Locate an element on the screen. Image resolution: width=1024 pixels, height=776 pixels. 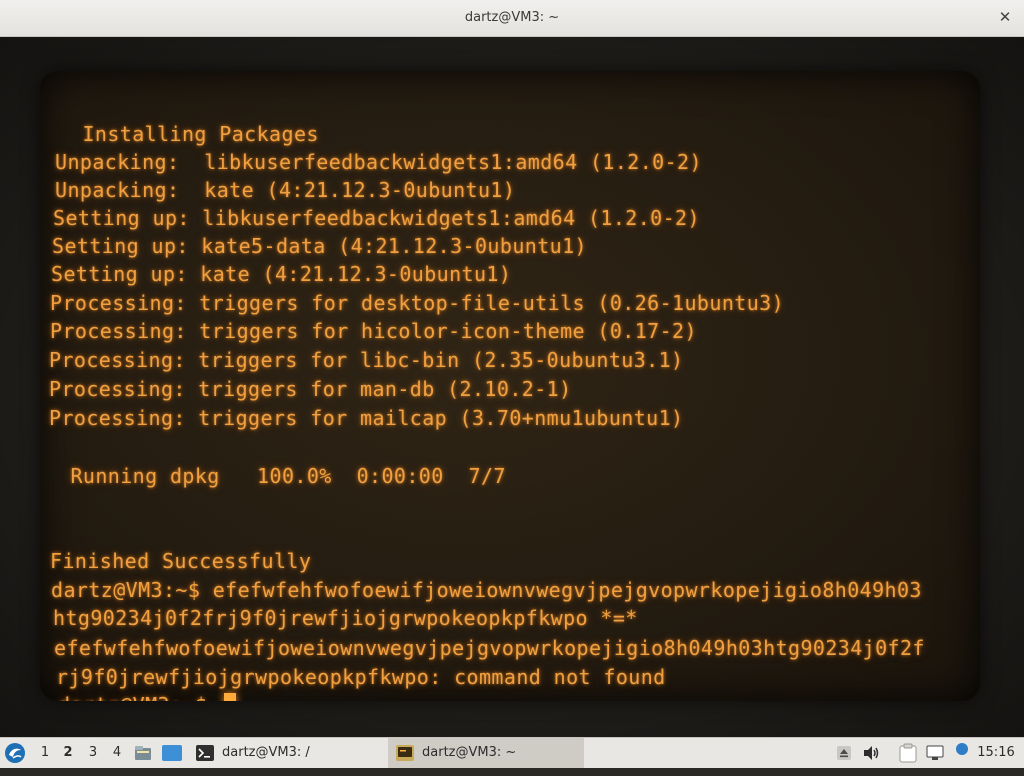
terminal-prompt: dartz@VM3:~$ is located at coordinates (139, 697).